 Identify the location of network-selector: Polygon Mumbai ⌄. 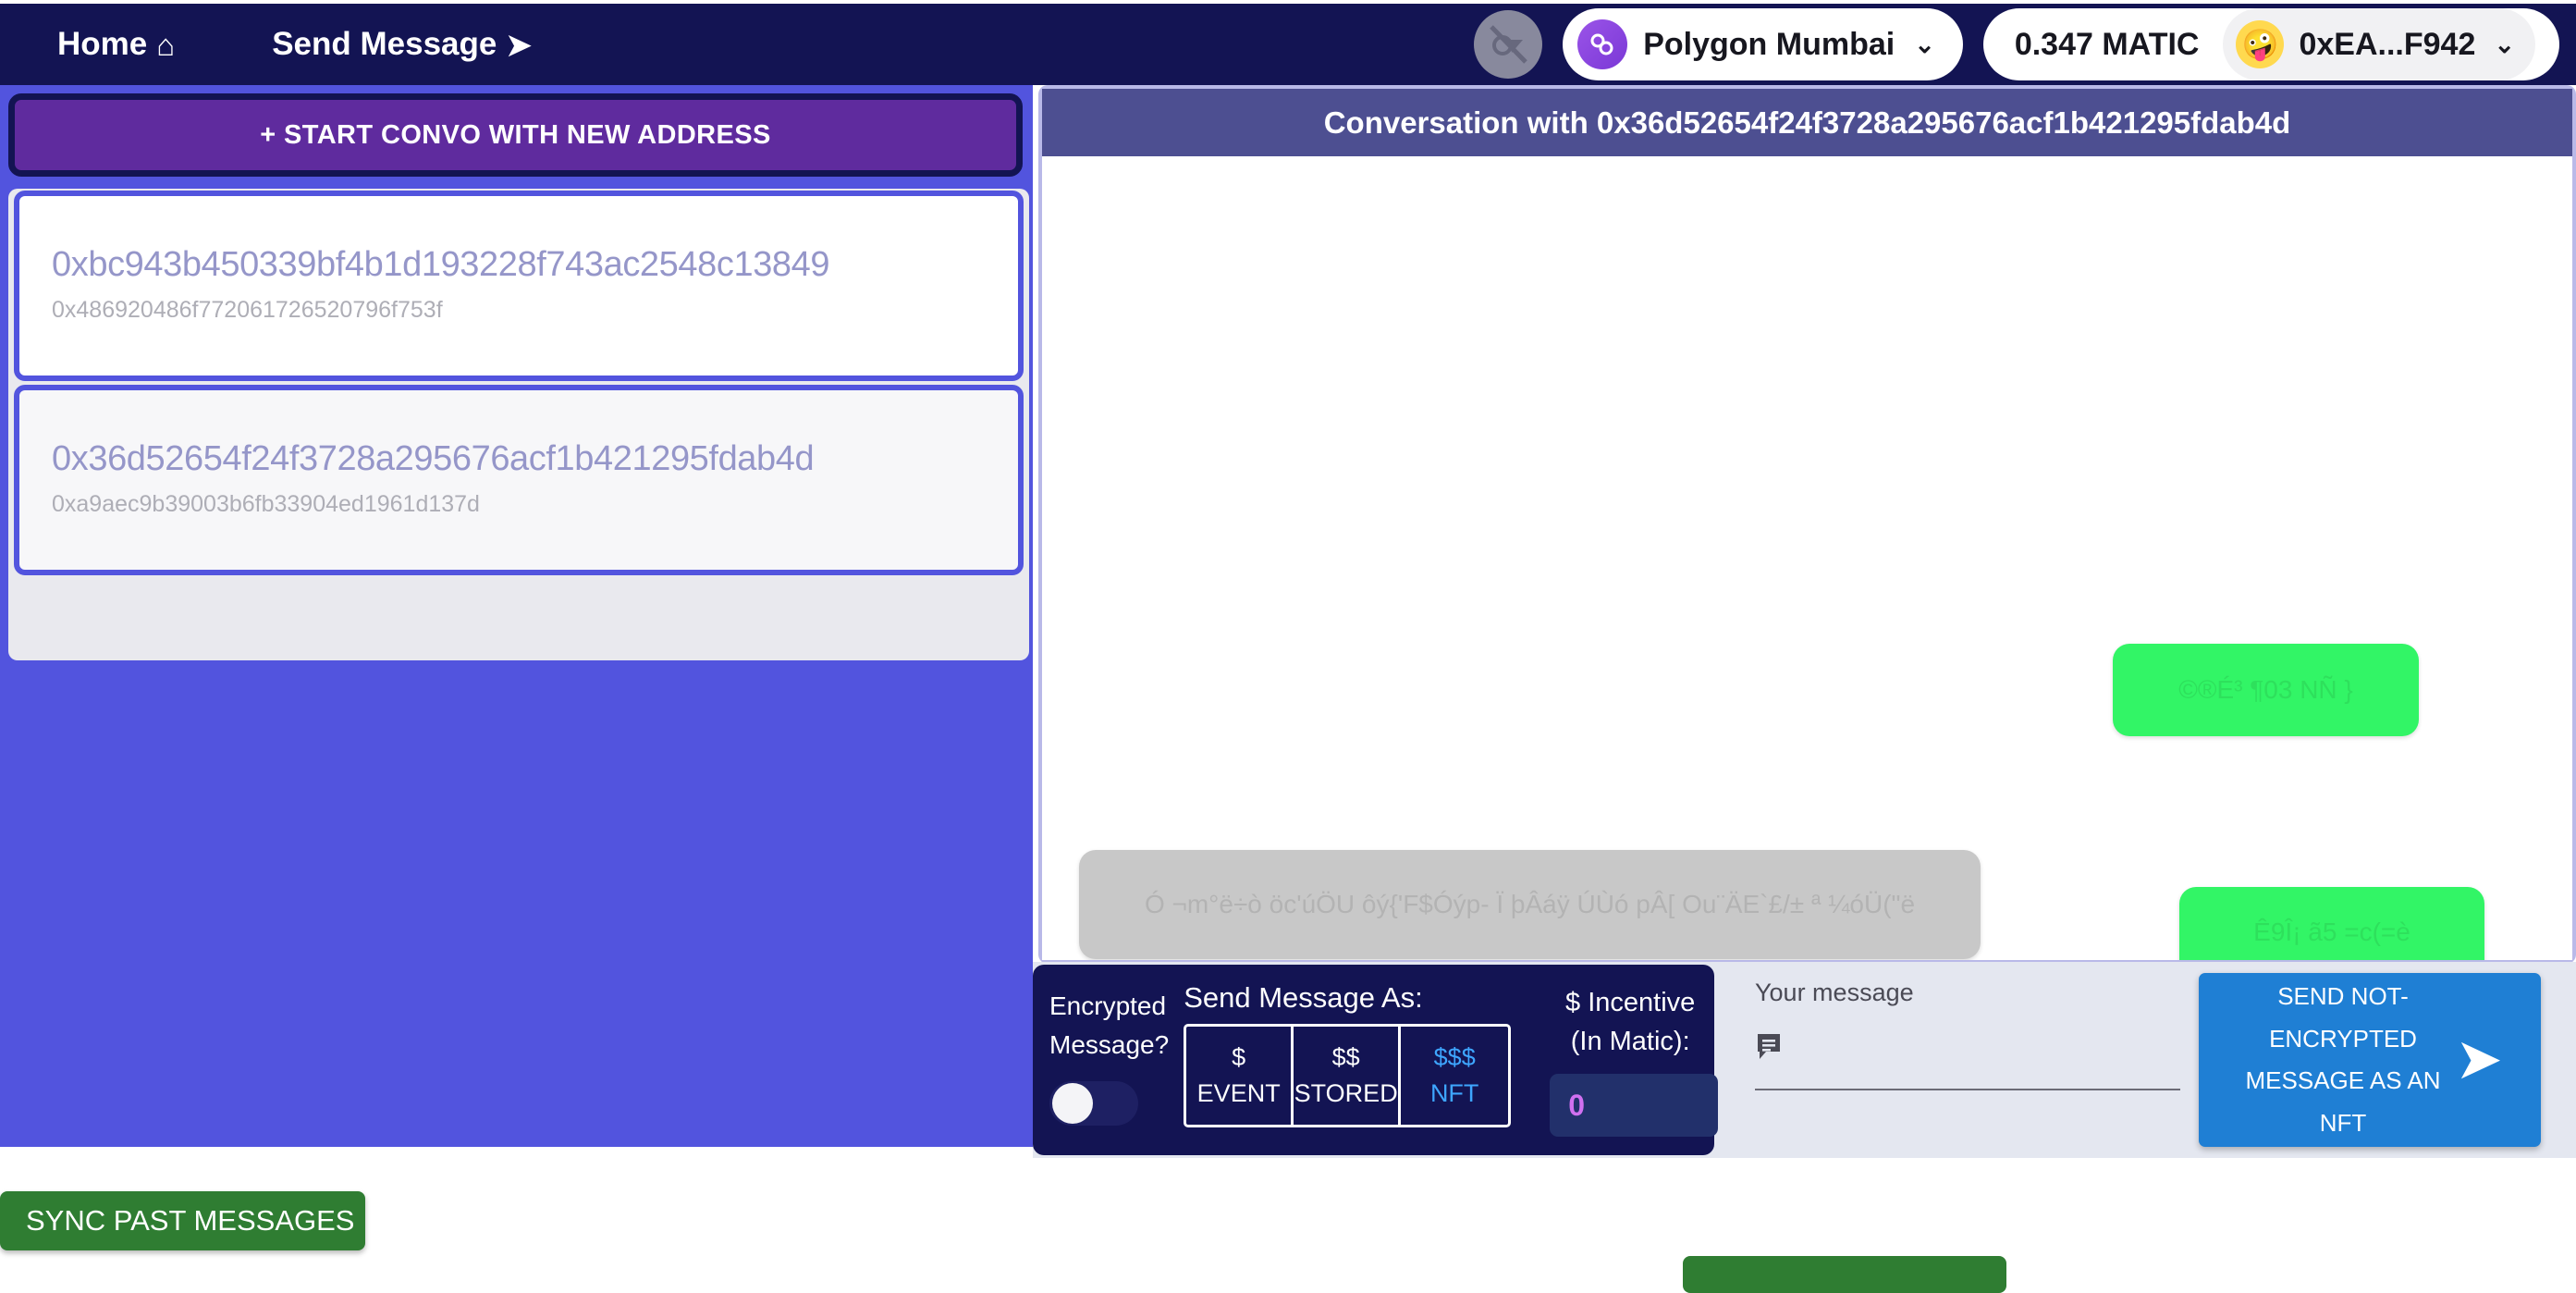
(1763, 44).